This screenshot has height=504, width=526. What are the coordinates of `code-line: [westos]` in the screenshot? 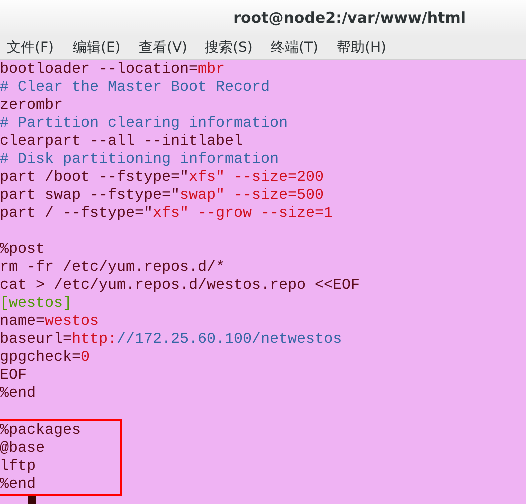 It's located at (36, 304).